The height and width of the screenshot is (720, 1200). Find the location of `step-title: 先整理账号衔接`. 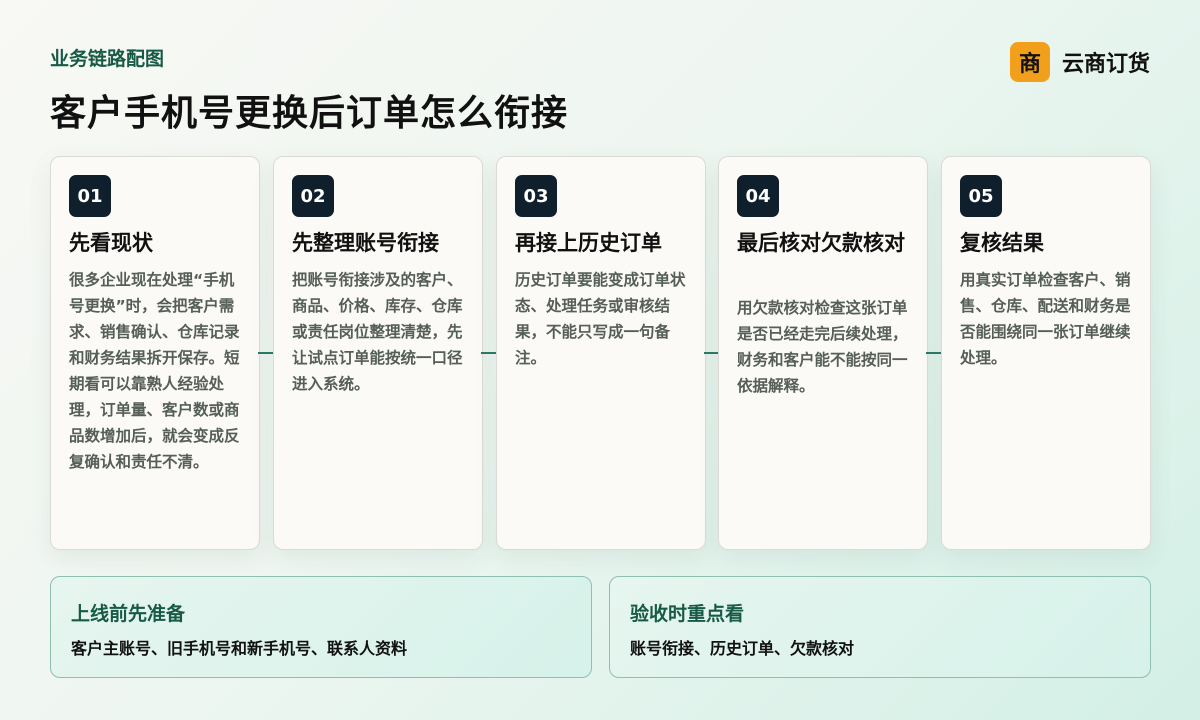

step-title: 先整理账号衔接 is located at coordinates (365, 243).